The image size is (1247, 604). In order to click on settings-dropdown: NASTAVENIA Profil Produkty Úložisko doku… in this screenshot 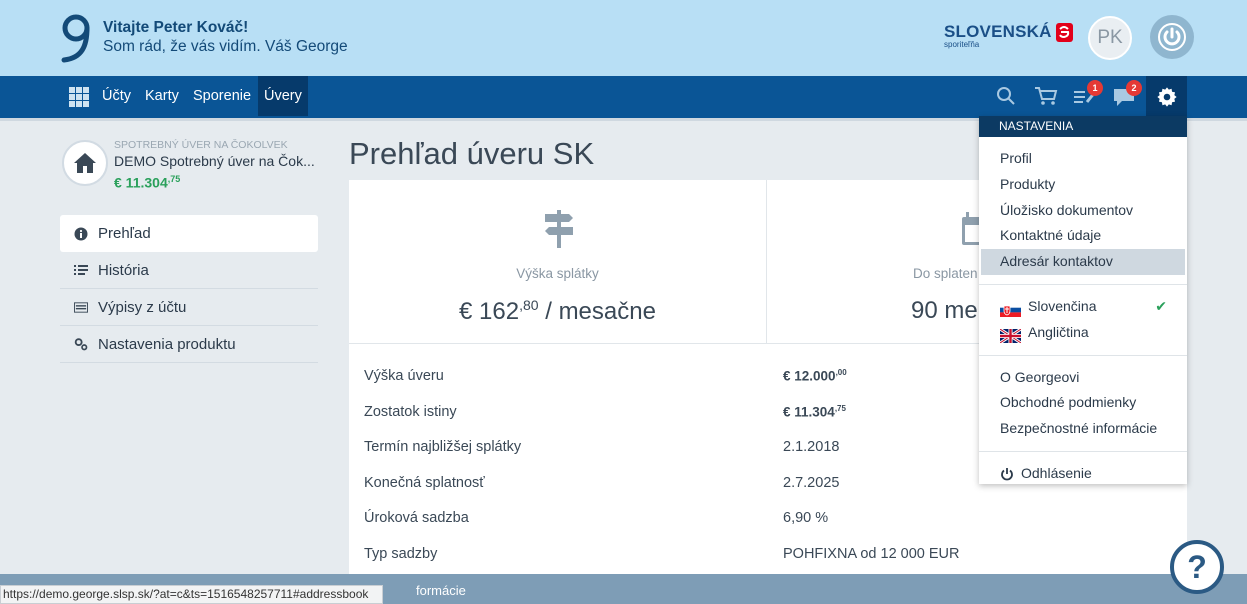, I will do `click(1083, 300)`.